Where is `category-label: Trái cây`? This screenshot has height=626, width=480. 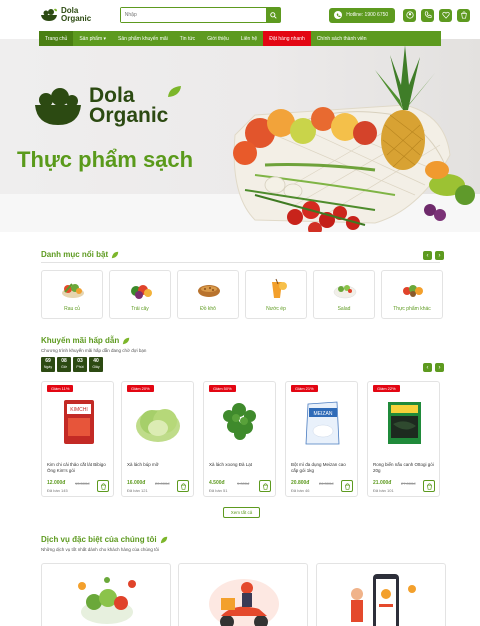 category-label: Trái cây is located at coordinates (140, 309).